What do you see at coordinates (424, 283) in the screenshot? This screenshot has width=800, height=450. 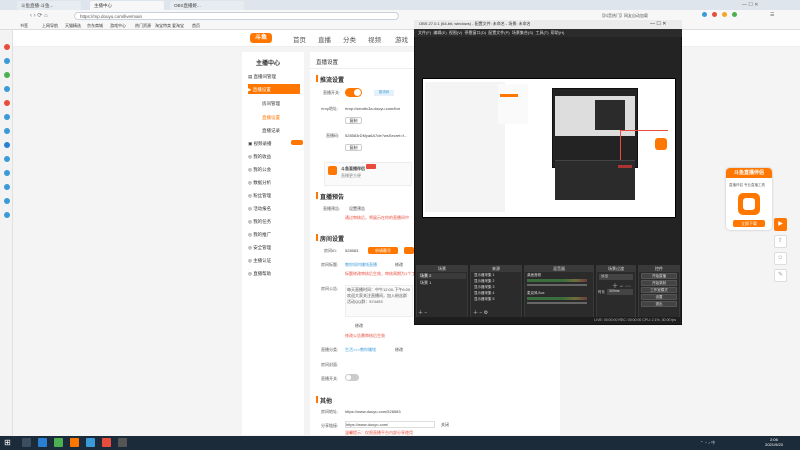 I see `scene-item: 场景 1` at bounding box center [424, 283].